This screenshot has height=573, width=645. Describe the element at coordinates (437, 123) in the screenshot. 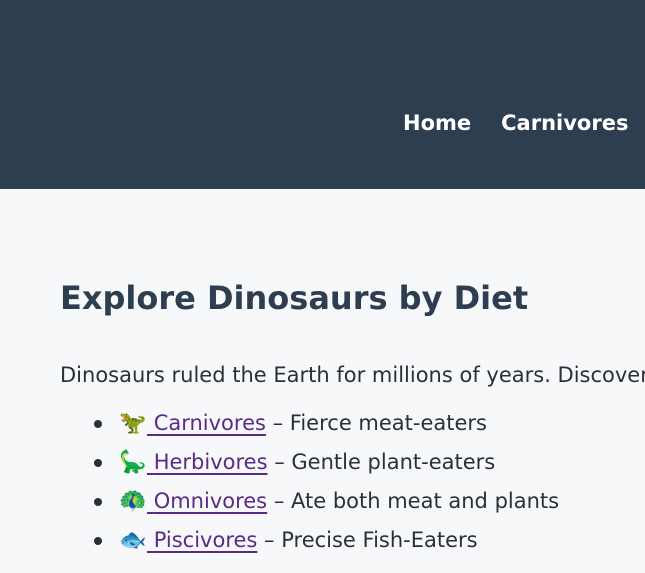

I see `nav-home-link: Home` at that location.